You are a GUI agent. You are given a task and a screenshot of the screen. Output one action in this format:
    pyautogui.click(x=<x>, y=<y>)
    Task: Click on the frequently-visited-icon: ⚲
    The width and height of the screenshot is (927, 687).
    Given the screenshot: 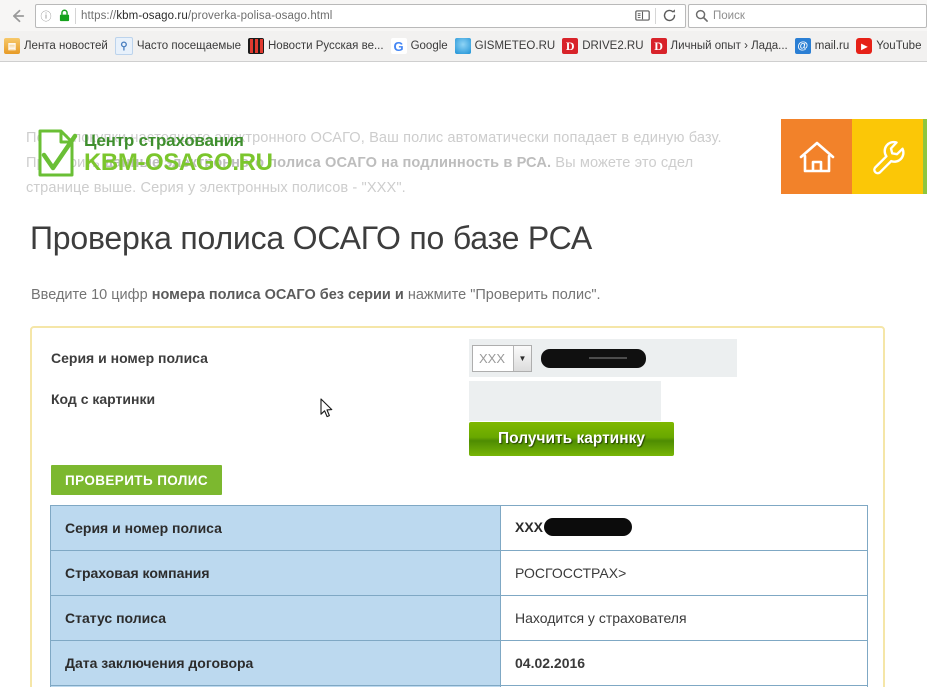 What is the action you would take?
    pyautogui.click(x=123, y=46)
    